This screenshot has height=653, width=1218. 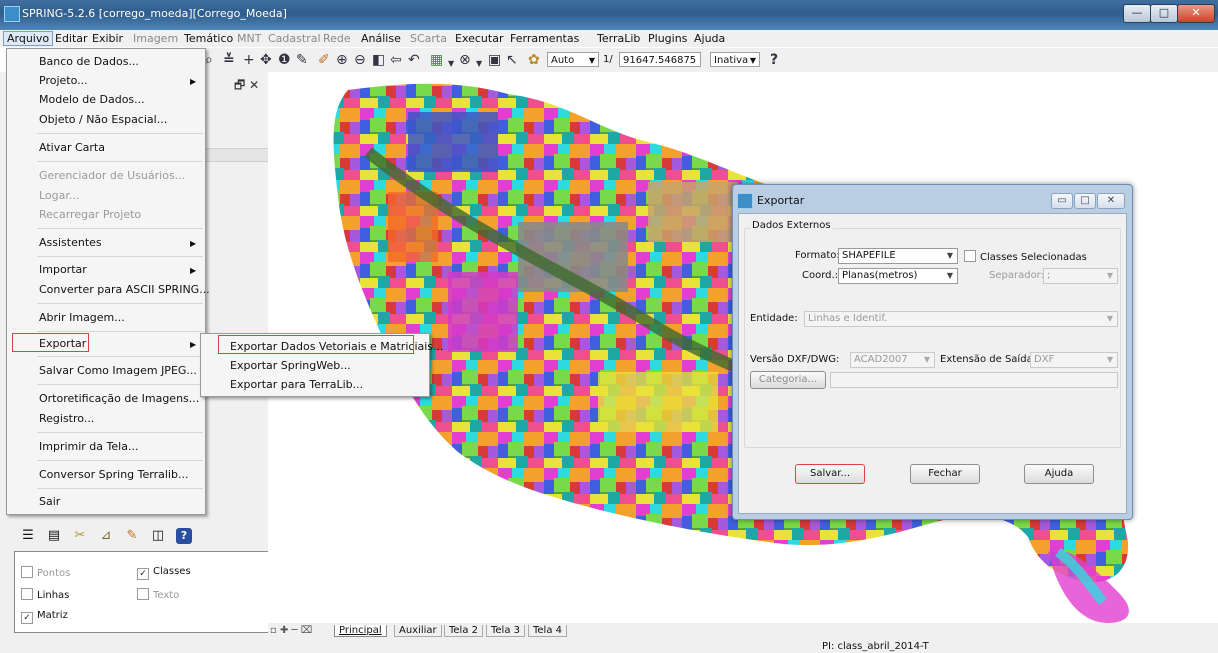 What do you see at coordinates (618, 38) in the screenshot?
I see `menu-terralib: TerraLib` at bounding box center [618, 38].